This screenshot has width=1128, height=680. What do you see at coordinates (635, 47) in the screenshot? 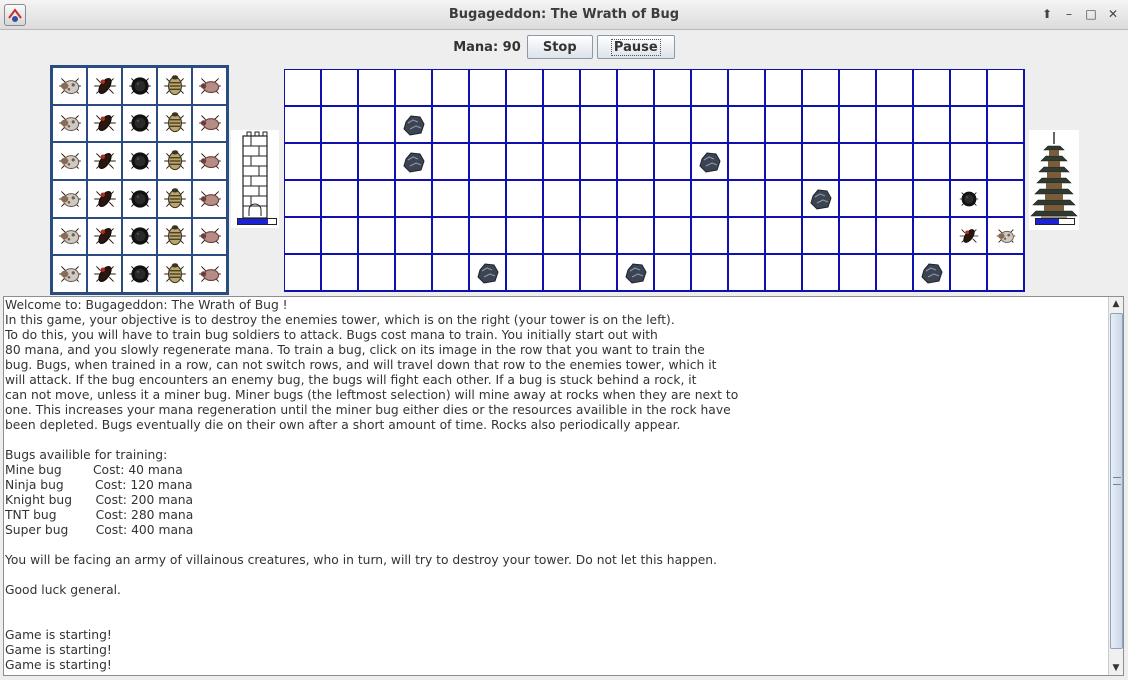
I see `pause-button: Pause` at bounding box center [635, 47].